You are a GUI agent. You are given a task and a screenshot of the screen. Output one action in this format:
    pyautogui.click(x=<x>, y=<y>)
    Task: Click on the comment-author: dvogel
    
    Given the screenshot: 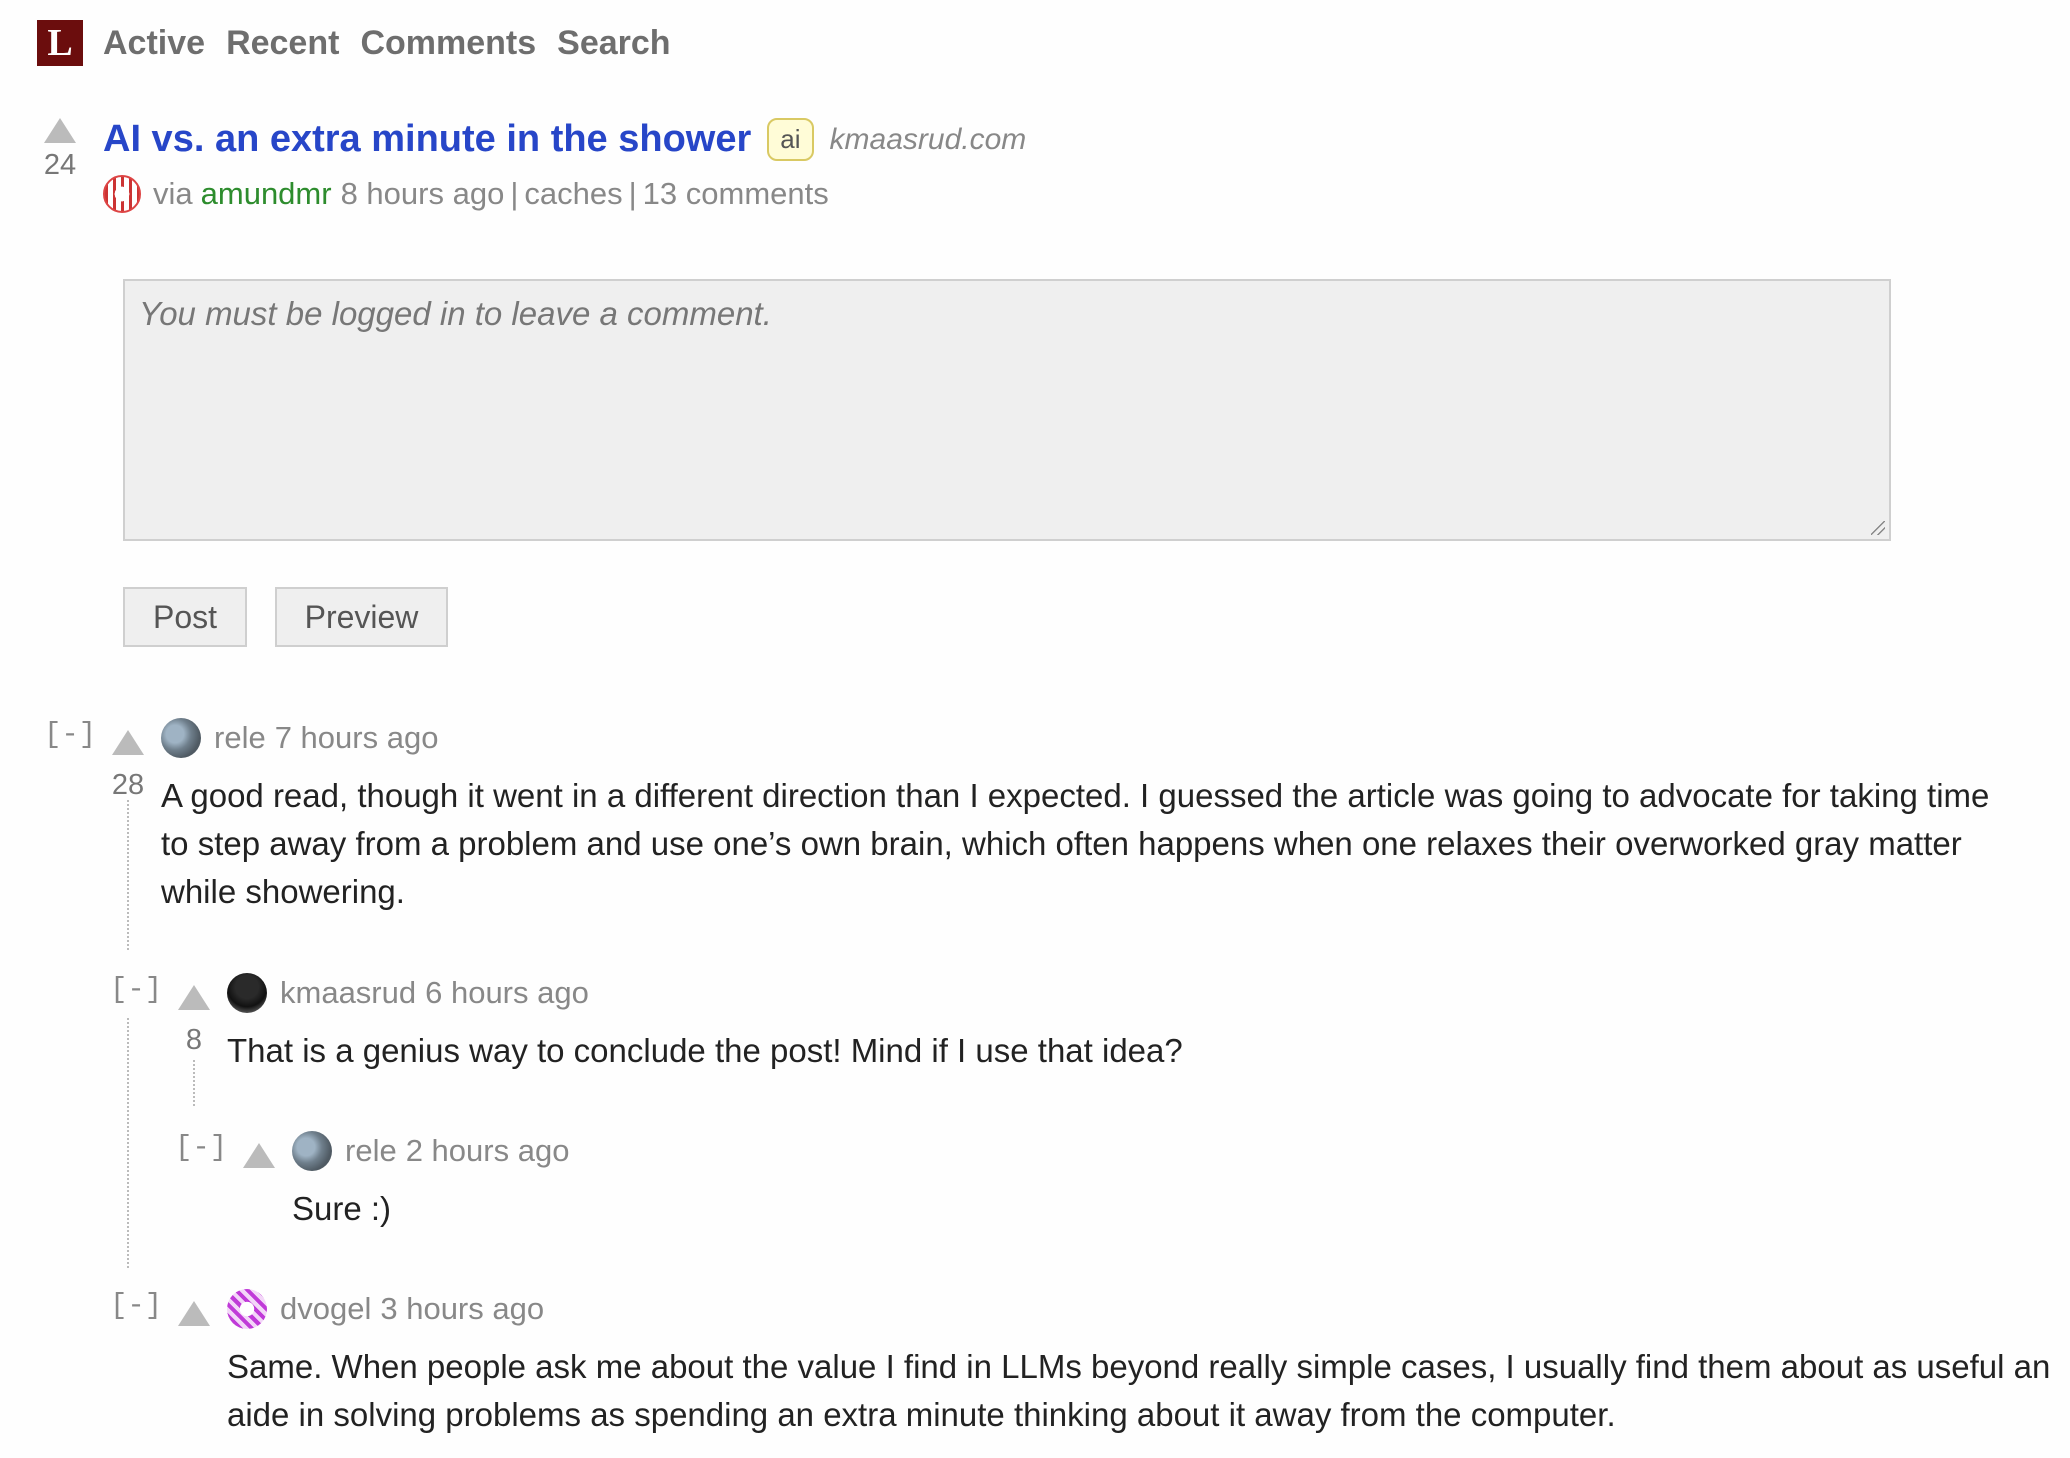 What is the action you would take?
    pyautogui.click(x=325, y=1309)
    